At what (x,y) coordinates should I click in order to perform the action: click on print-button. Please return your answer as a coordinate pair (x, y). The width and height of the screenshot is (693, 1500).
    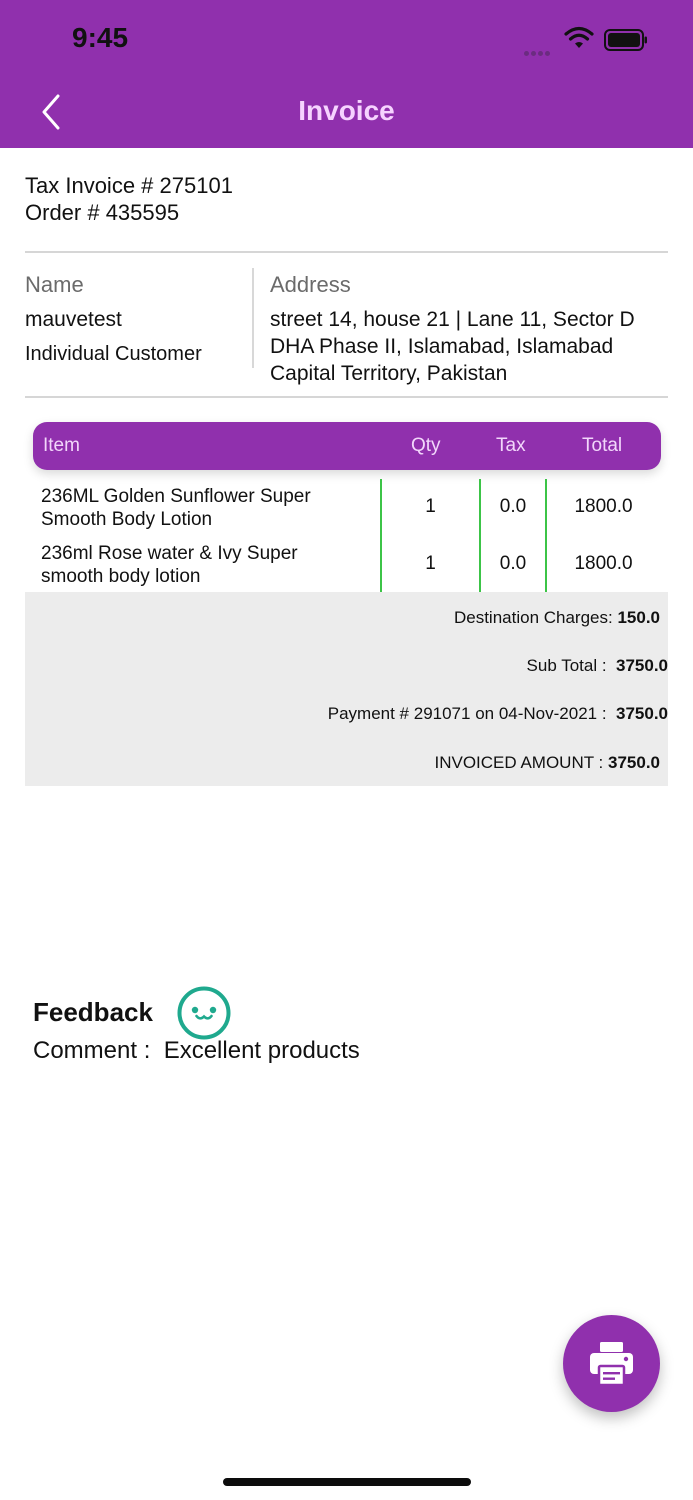
    Looking at the image, I should click on (611, 1363).